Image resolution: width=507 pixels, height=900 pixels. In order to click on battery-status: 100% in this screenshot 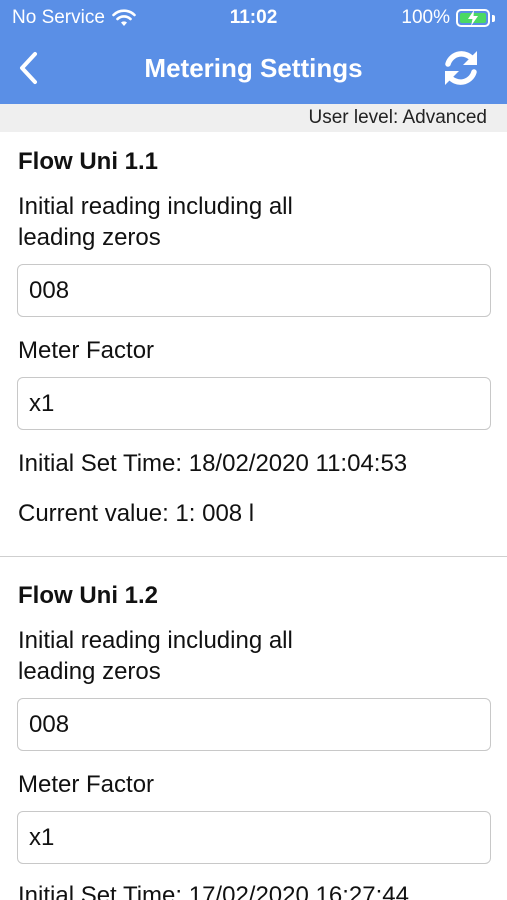, I will do `click(448, 18)`.